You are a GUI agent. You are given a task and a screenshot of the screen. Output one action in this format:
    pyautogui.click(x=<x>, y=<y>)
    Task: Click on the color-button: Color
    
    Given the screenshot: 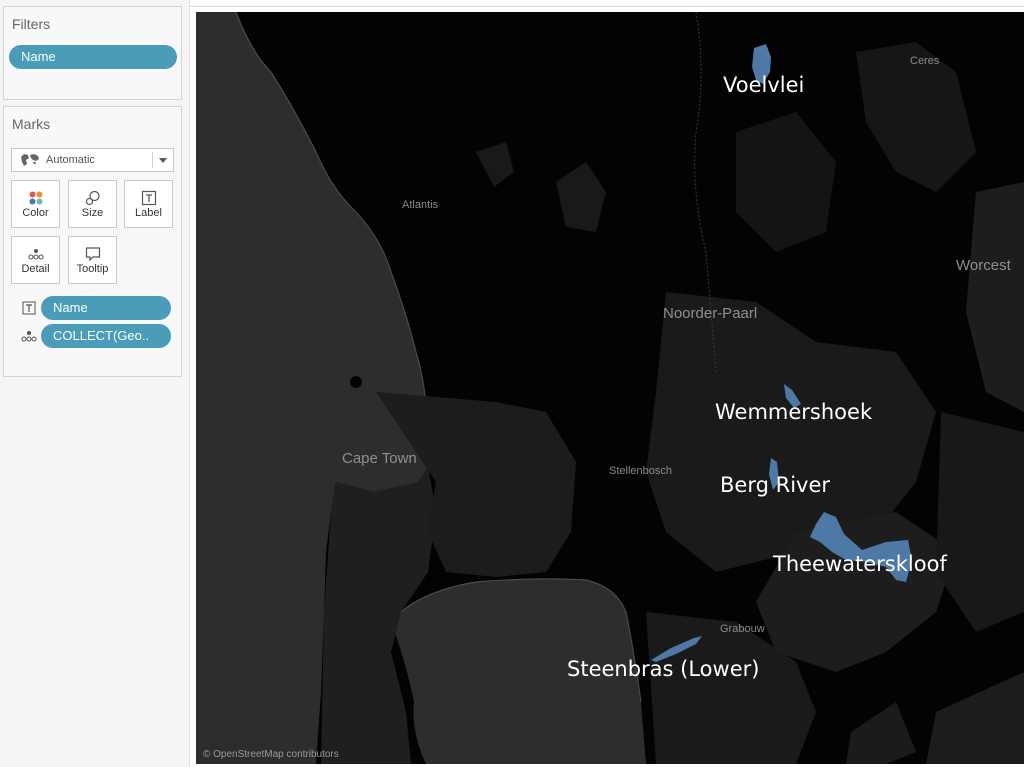 What is the action you would take?
    pyautogui.click(x=35, y=204)
    